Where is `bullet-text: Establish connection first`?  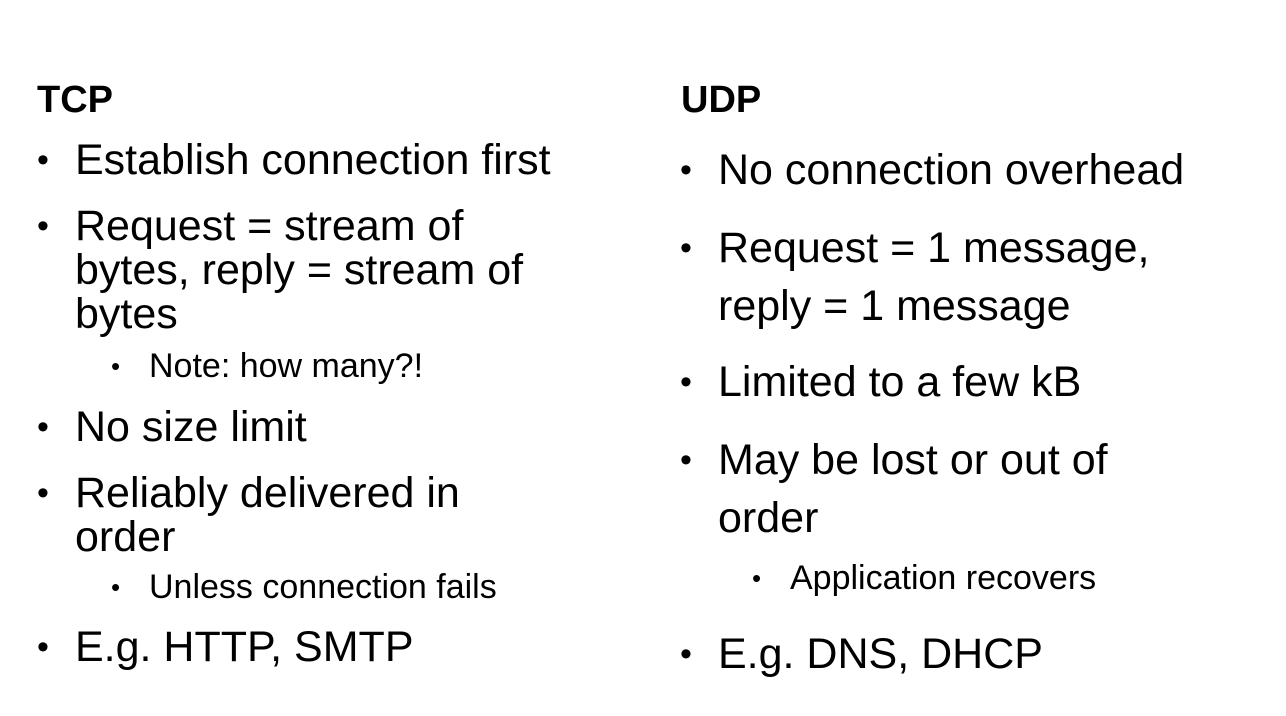
bullet-text: Establish connection first is located at coordinates (313, 160).